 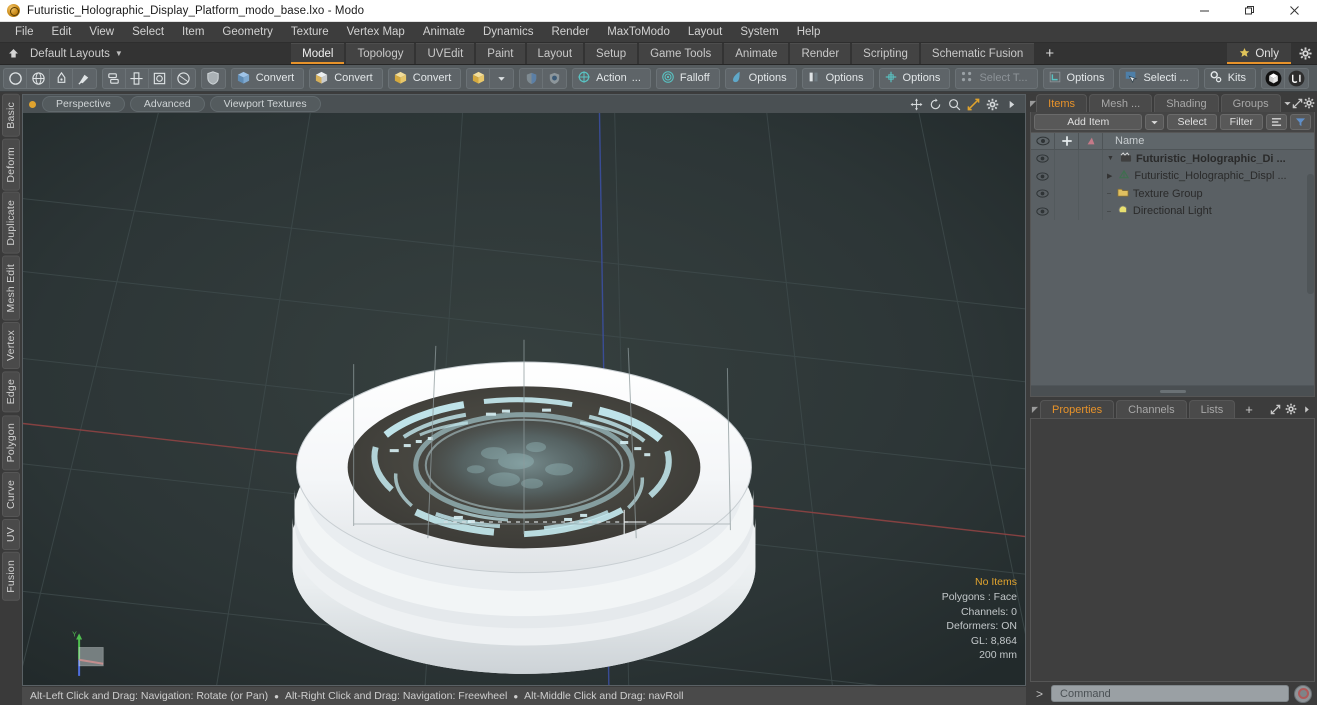 What do you see at coordinates (508, 32) in the screenshot?
I see `menu-item-dynamics: Dynamics` at bounding box center [508, 32].